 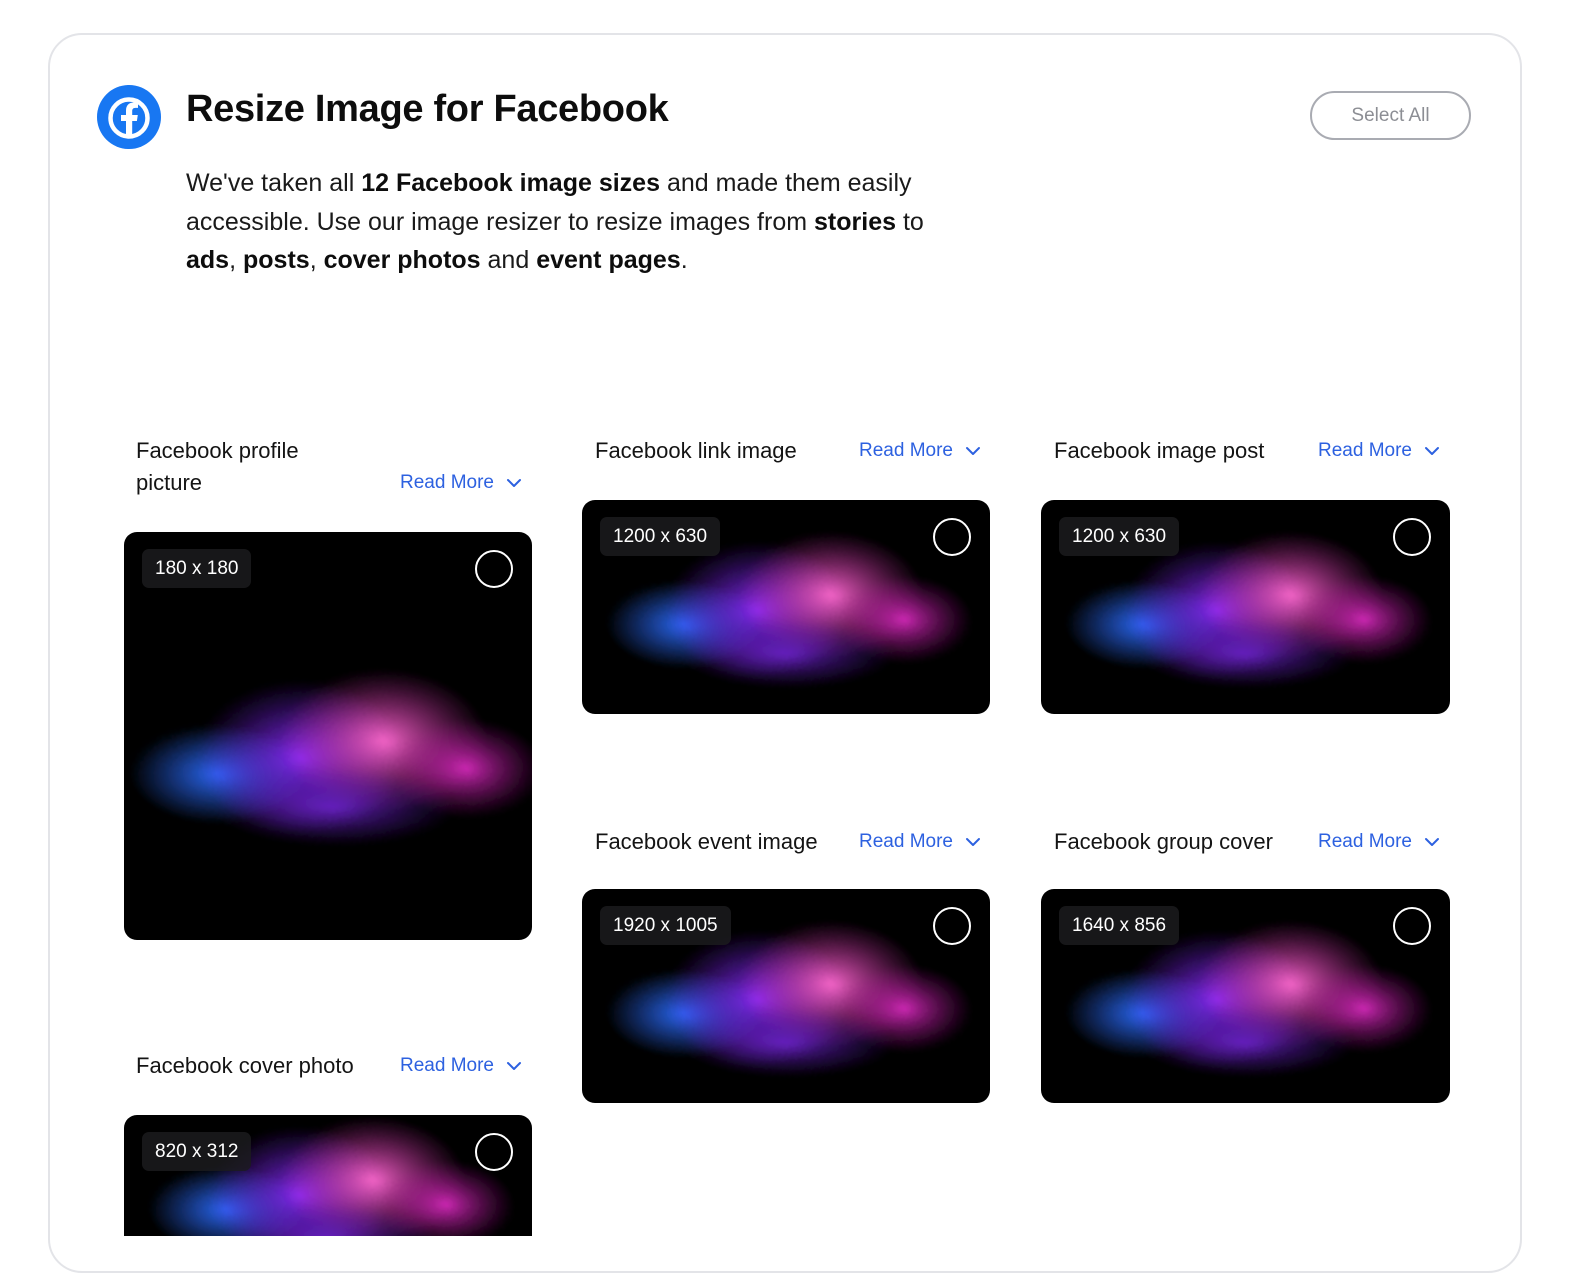 What do you see at coordinates (197, 1151) in the screenshot?
I see `size-badge: 820 x 312` at bounding box center [197, 1151].